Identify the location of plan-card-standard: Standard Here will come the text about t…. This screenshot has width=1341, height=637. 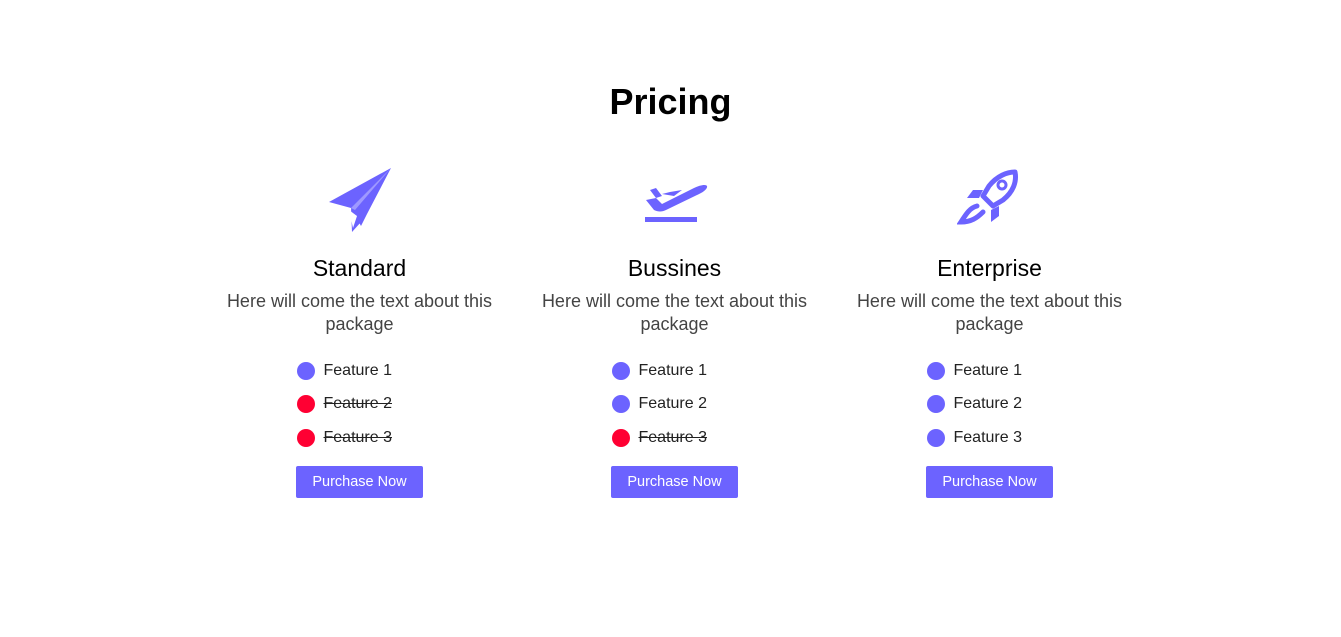
(359, 332).